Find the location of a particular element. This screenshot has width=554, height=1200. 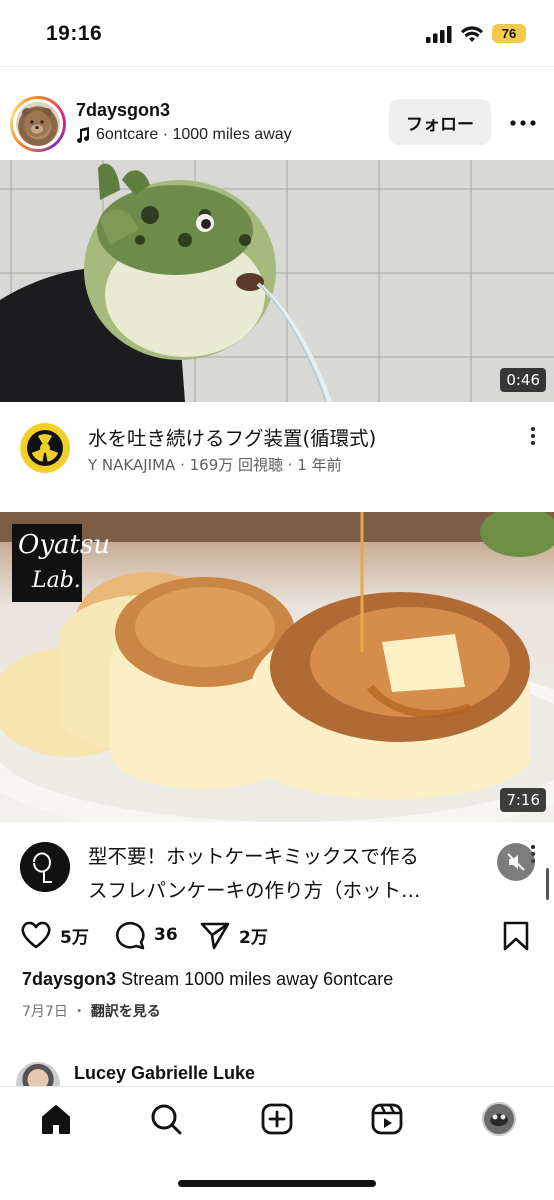

video-meta: Y NAKAJIMA · 169万 回視聴 · 1 年前 is located at coordinates (215, 465).